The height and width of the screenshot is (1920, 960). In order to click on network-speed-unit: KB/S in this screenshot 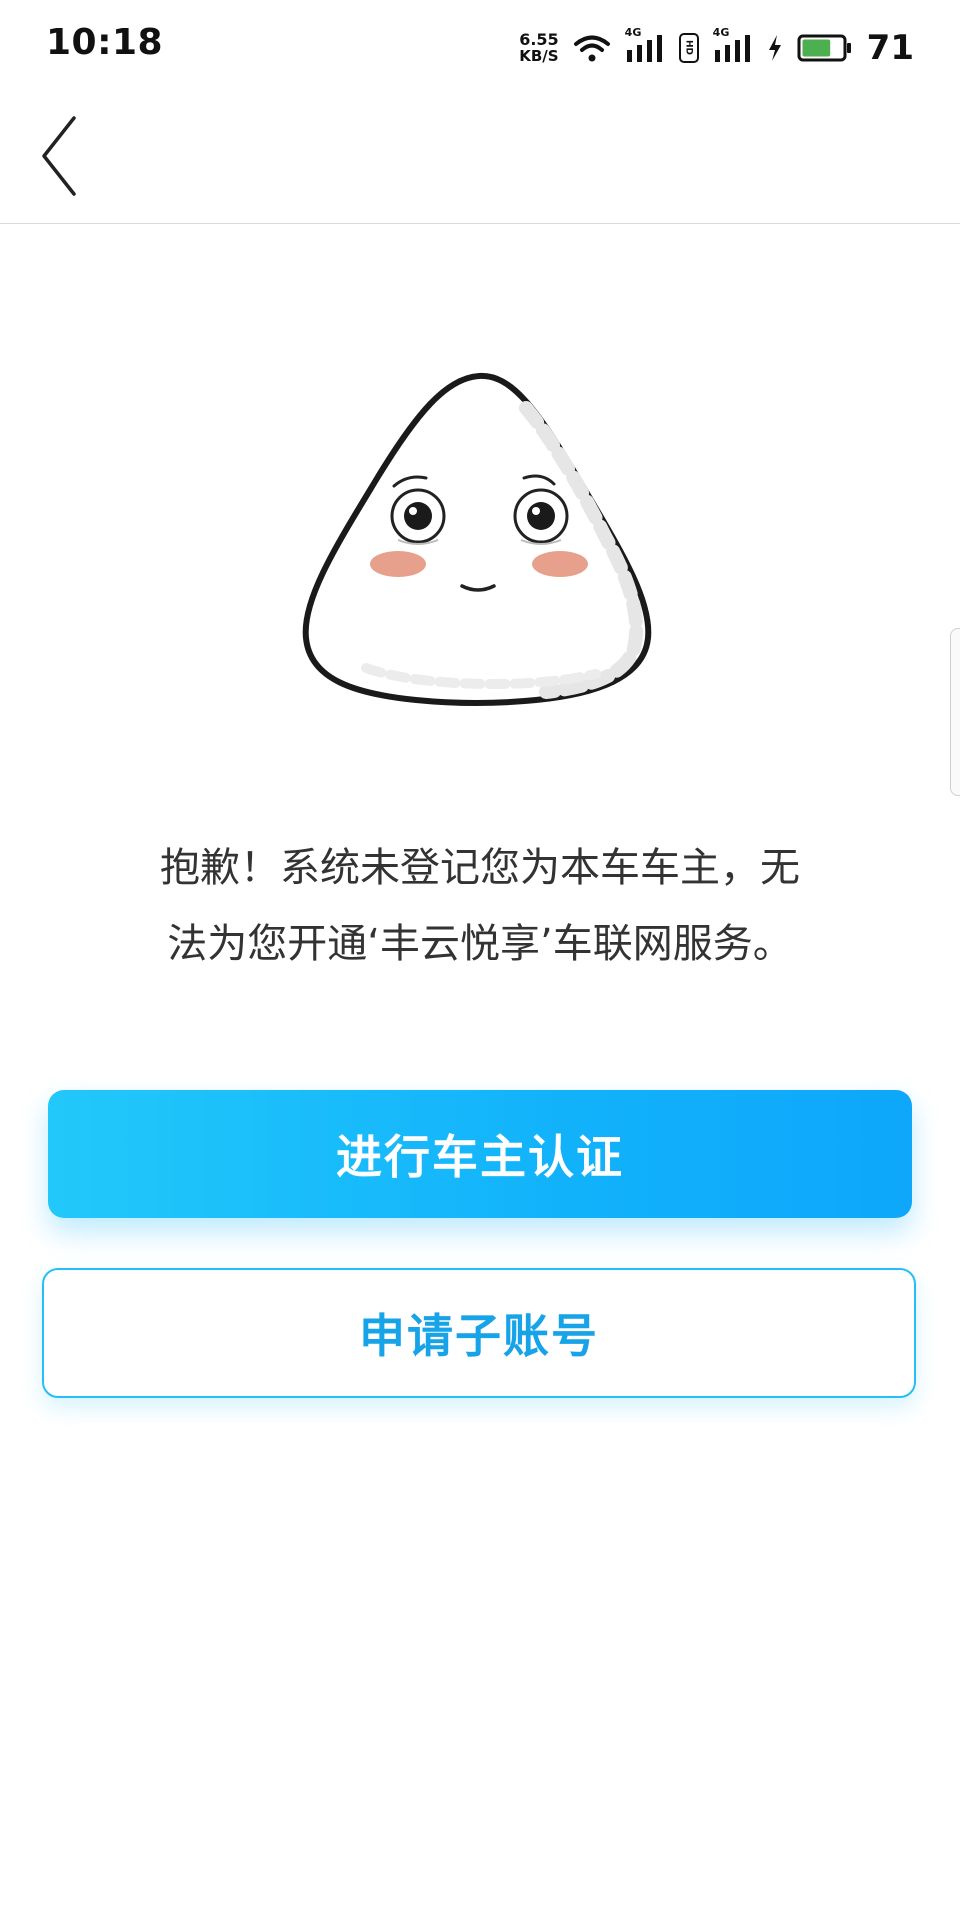, I will do `click(539, 56)`.